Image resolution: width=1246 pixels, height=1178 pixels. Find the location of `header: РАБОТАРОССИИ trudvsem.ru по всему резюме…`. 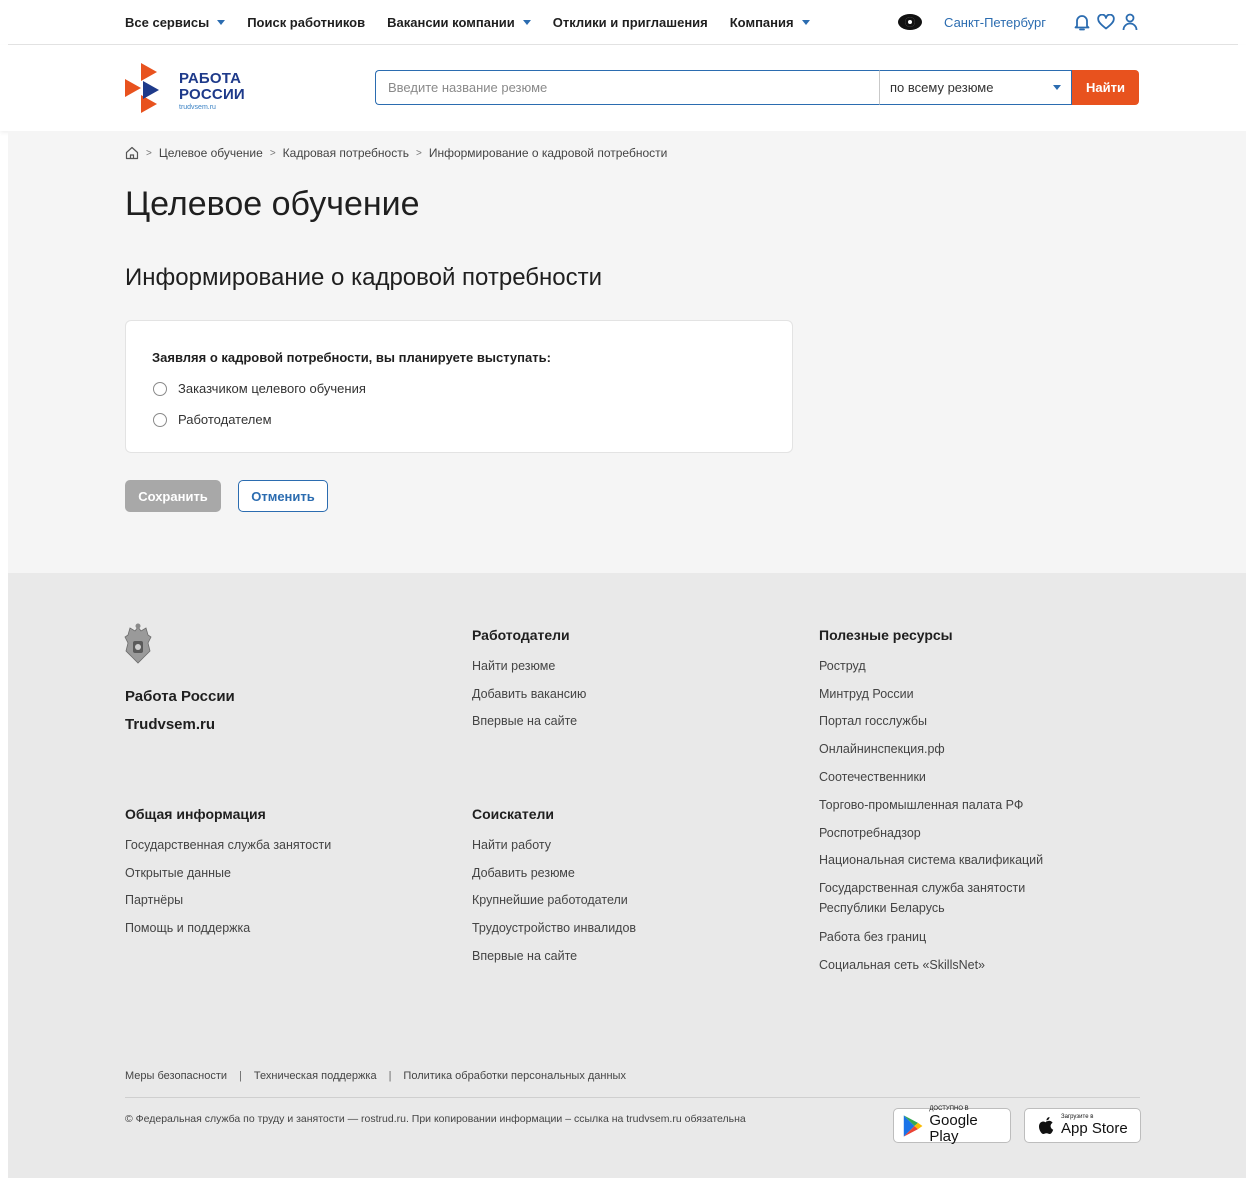

header: РАБОТАРОССИИ trudvsem.ru по всему резюме… is located at coordinates (623, 88).